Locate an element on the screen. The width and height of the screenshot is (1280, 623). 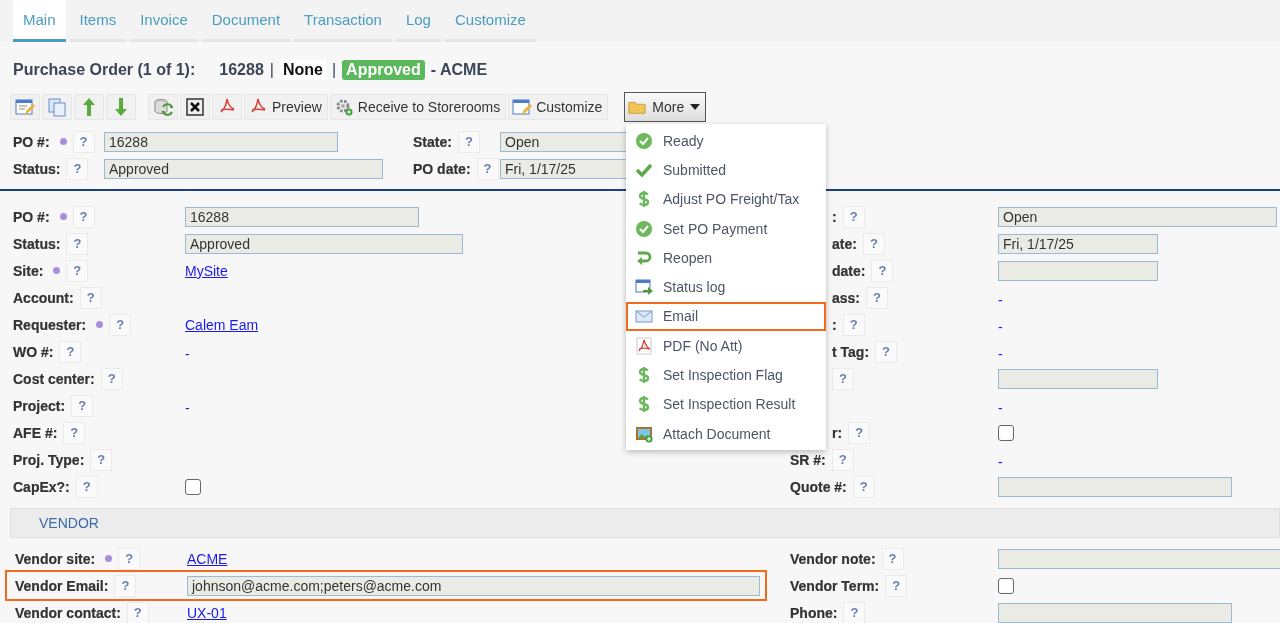
menu-item: Status log is located at coordinates (726, 287).